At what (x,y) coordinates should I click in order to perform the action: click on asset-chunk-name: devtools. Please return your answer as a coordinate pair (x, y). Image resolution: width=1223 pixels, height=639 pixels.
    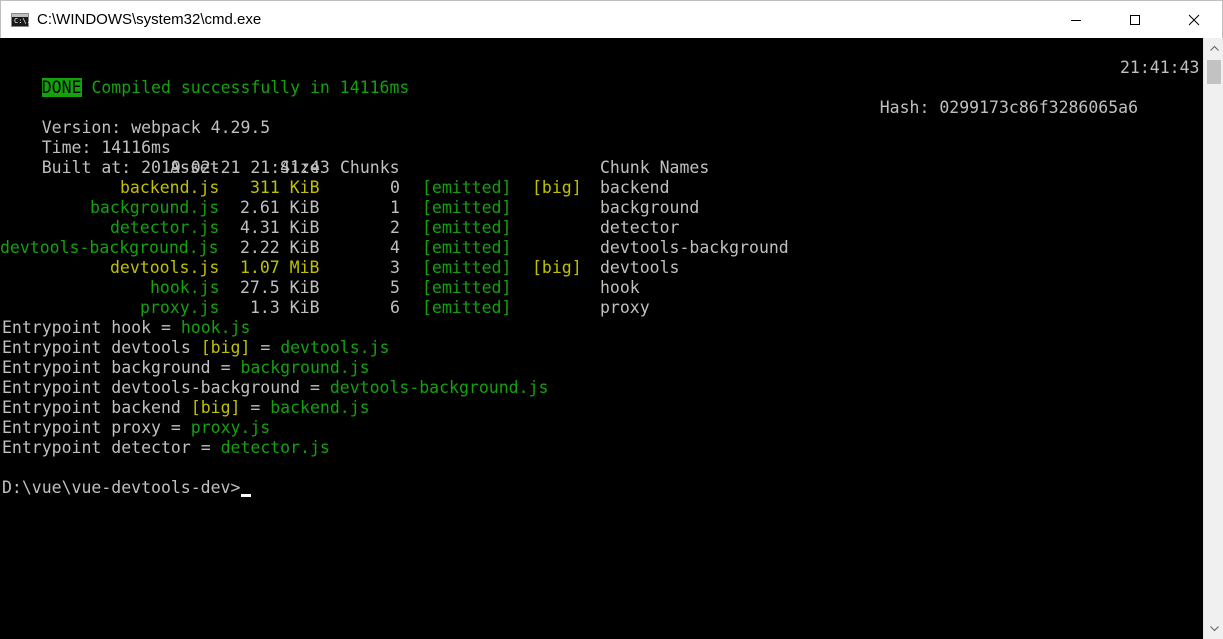
    Looking at the image, I should click on (640, 267).